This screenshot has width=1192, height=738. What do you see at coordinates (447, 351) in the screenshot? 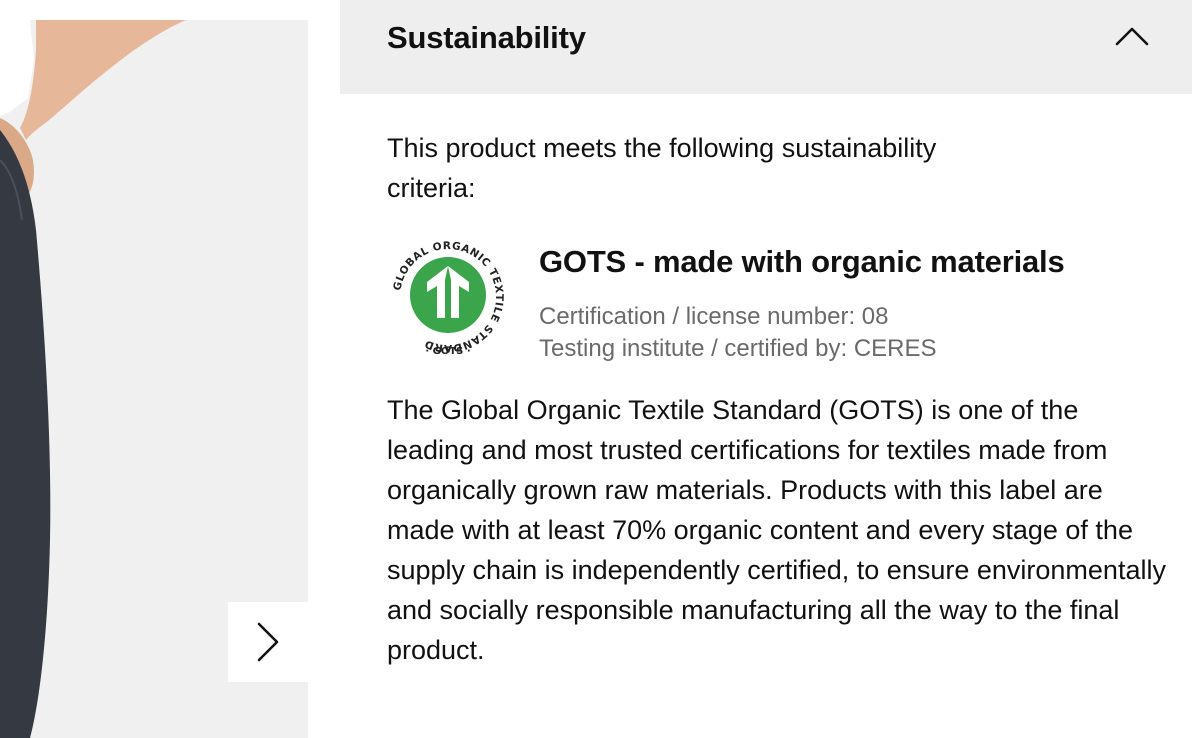
I see `svg-text: · GOTS ·` at bounding box center [447, 351].